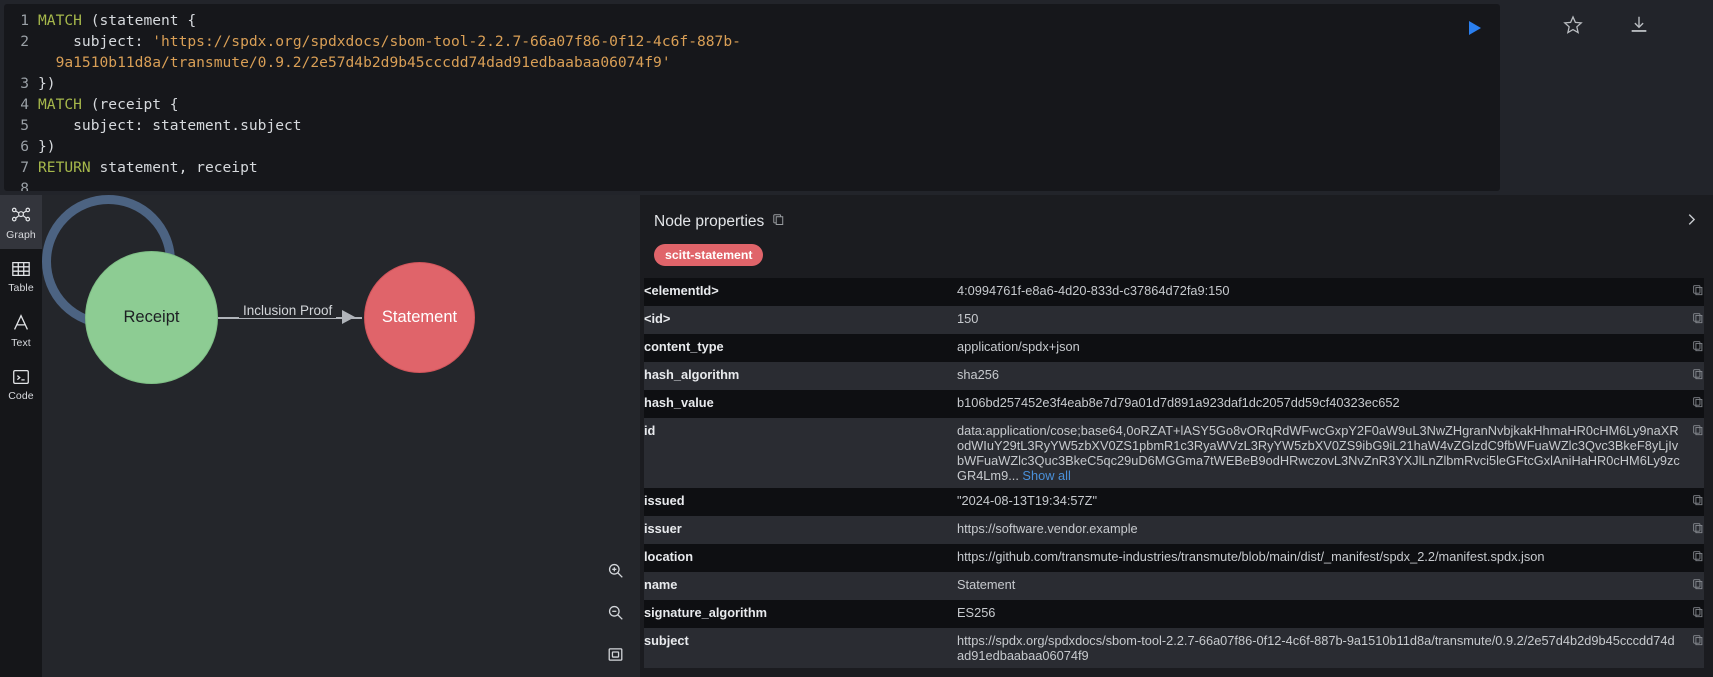  Describe the element at coordinates (148, 167) in the screenshot. I see `line-text: RETURN statement, receipt` at that location.